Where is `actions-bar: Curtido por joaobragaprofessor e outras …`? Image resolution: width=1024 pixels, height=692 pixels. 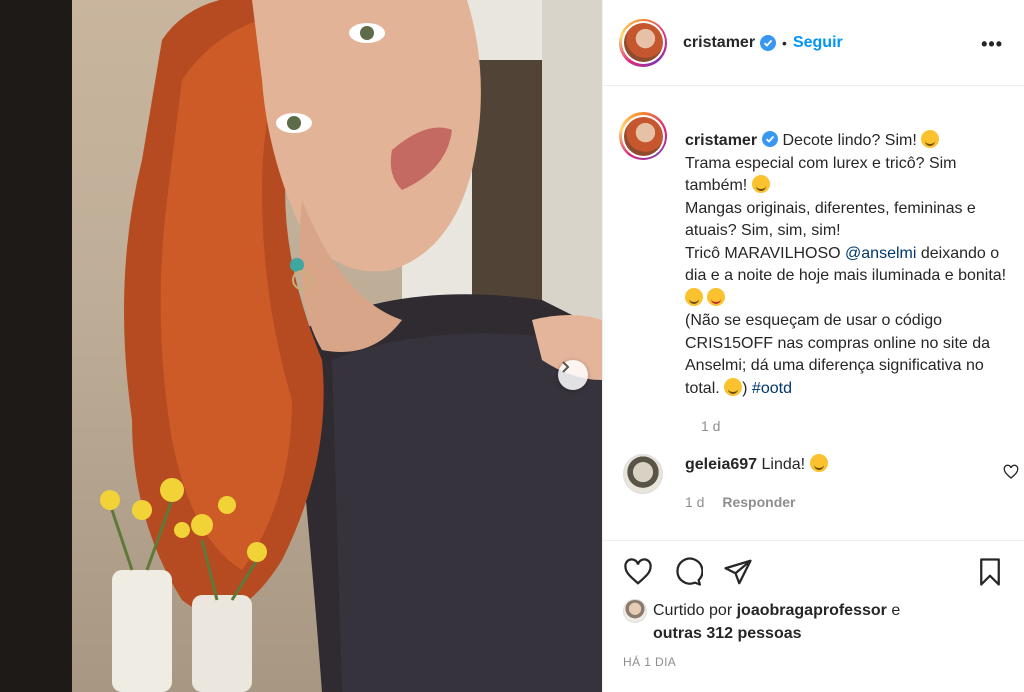 actions-bar: Curtido por joaobragaprofessor e outras … is located at coordinates (813, 616).